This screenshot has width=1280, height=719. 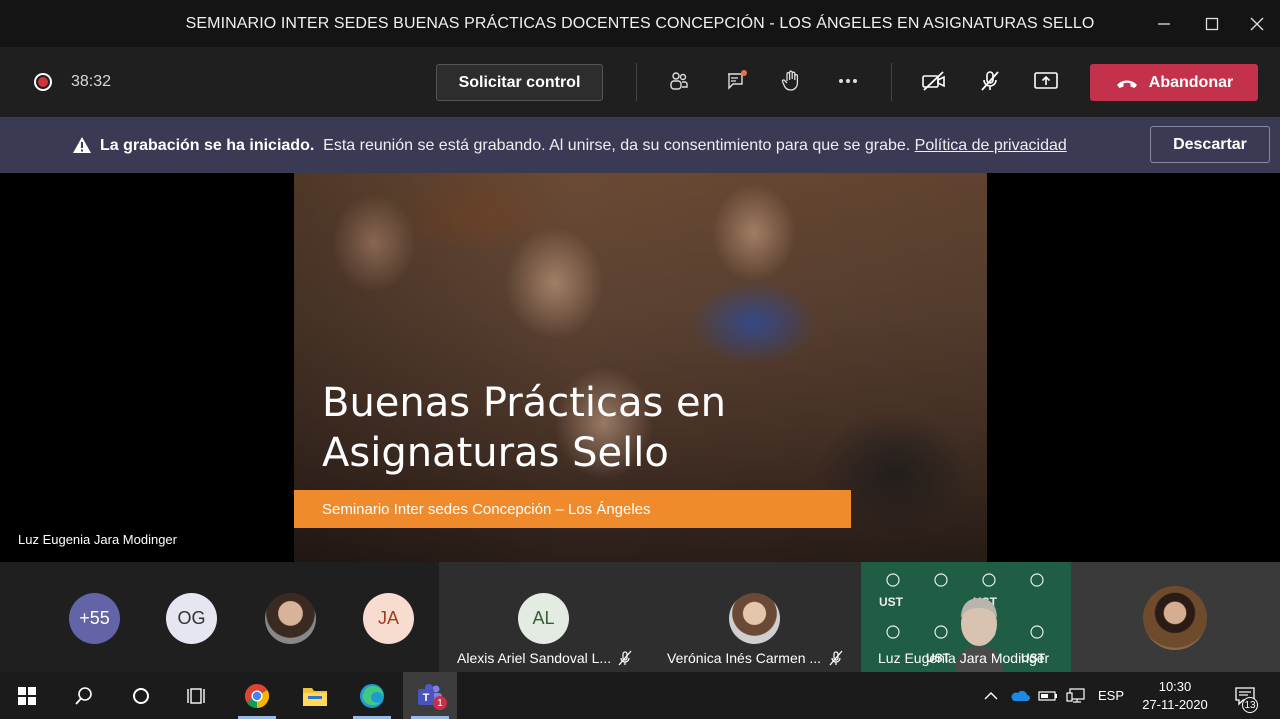 I want to click on leave-button-label: Abandonar, so click(x=1191, y=82).